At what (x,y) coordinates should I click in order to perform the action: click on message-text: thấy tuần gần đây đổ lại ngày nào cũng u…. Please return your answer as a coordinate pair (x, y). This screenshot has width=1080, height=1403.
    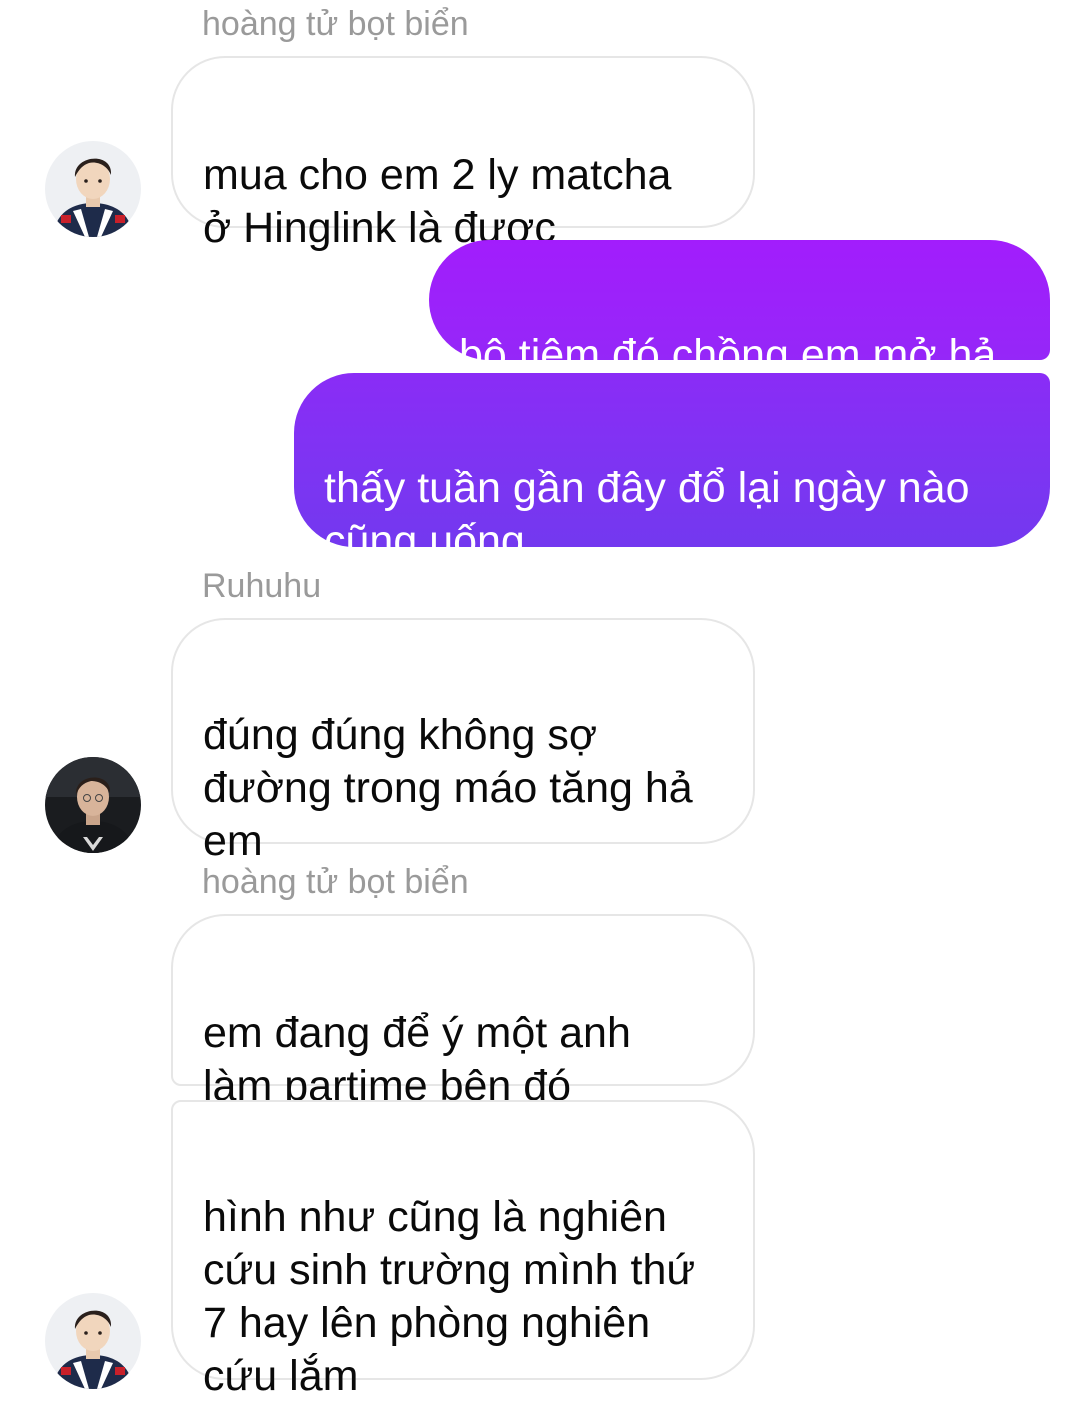
    Looking at the image, I should click on (647, 514).